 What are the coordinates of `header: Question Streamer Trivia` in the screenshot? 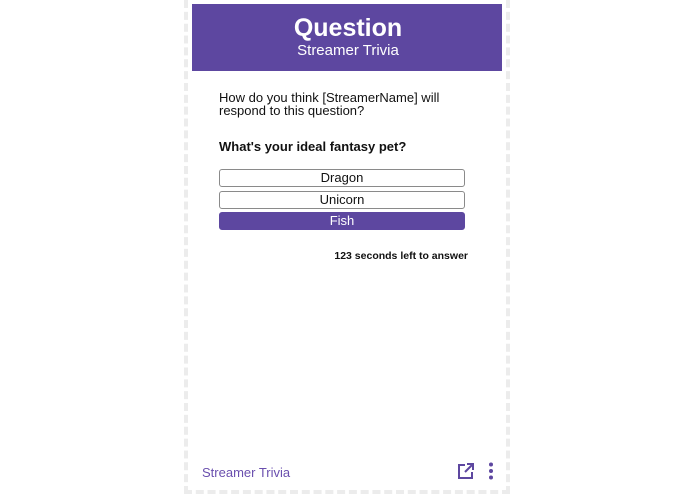 It's located at (347, 37).